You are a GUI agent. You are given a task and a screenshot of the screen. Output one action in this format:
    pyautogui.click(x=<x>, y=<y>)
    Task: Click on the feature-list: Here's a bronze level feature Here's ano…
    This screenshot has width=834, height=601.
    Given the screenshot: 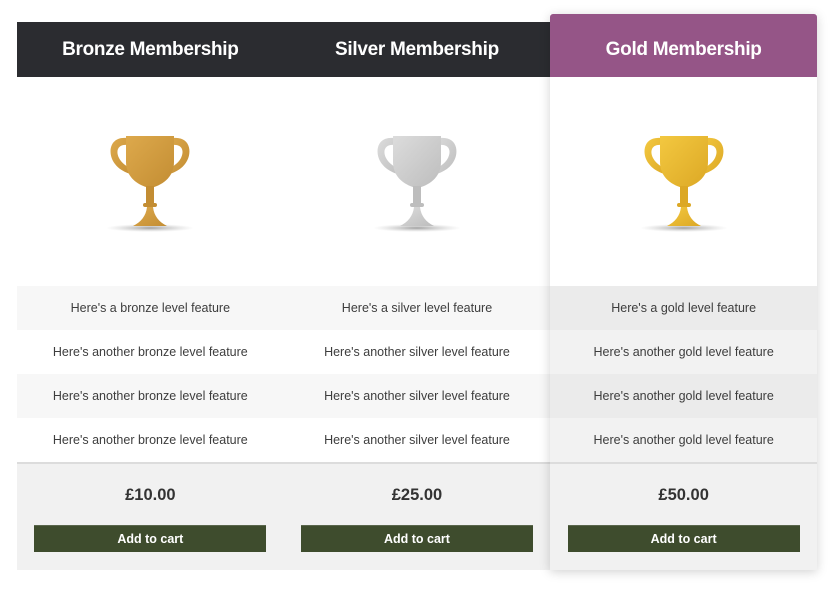 What is the action you would take?
    pyautogui.click(x=150, y=375)
    